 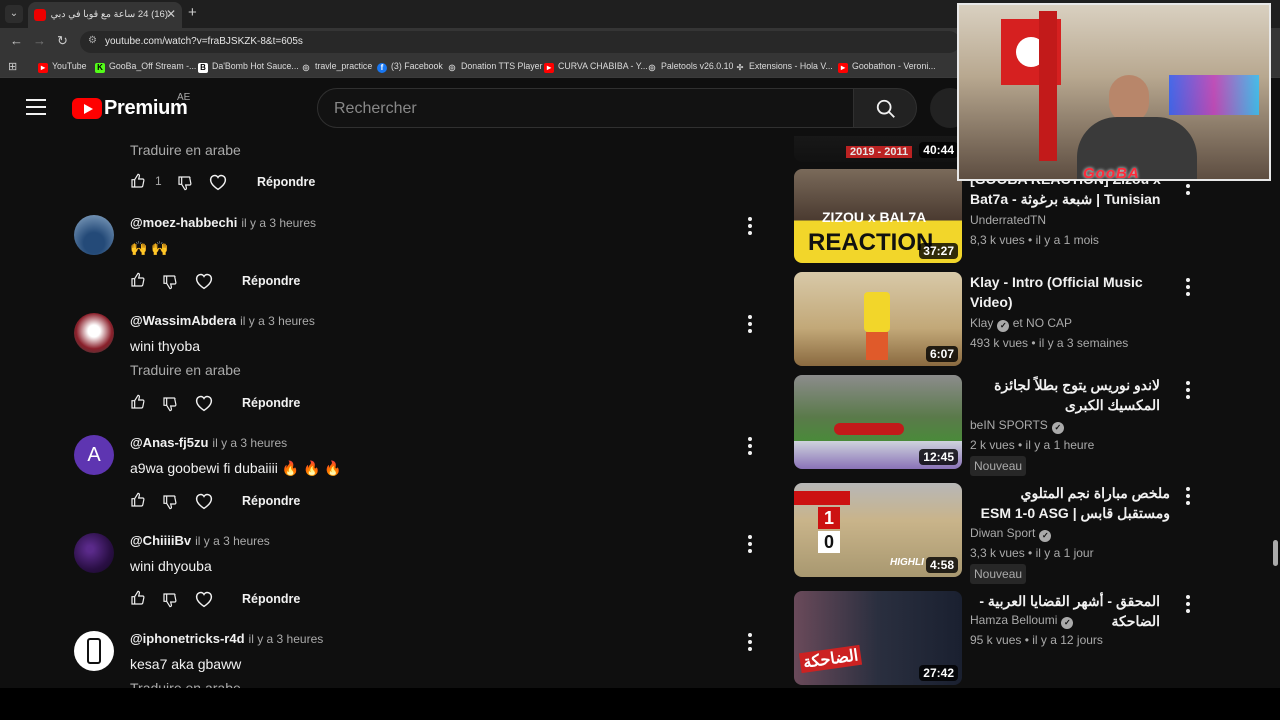 I want to click on close-tab-icon: ✕, so click(x=171, y=14).